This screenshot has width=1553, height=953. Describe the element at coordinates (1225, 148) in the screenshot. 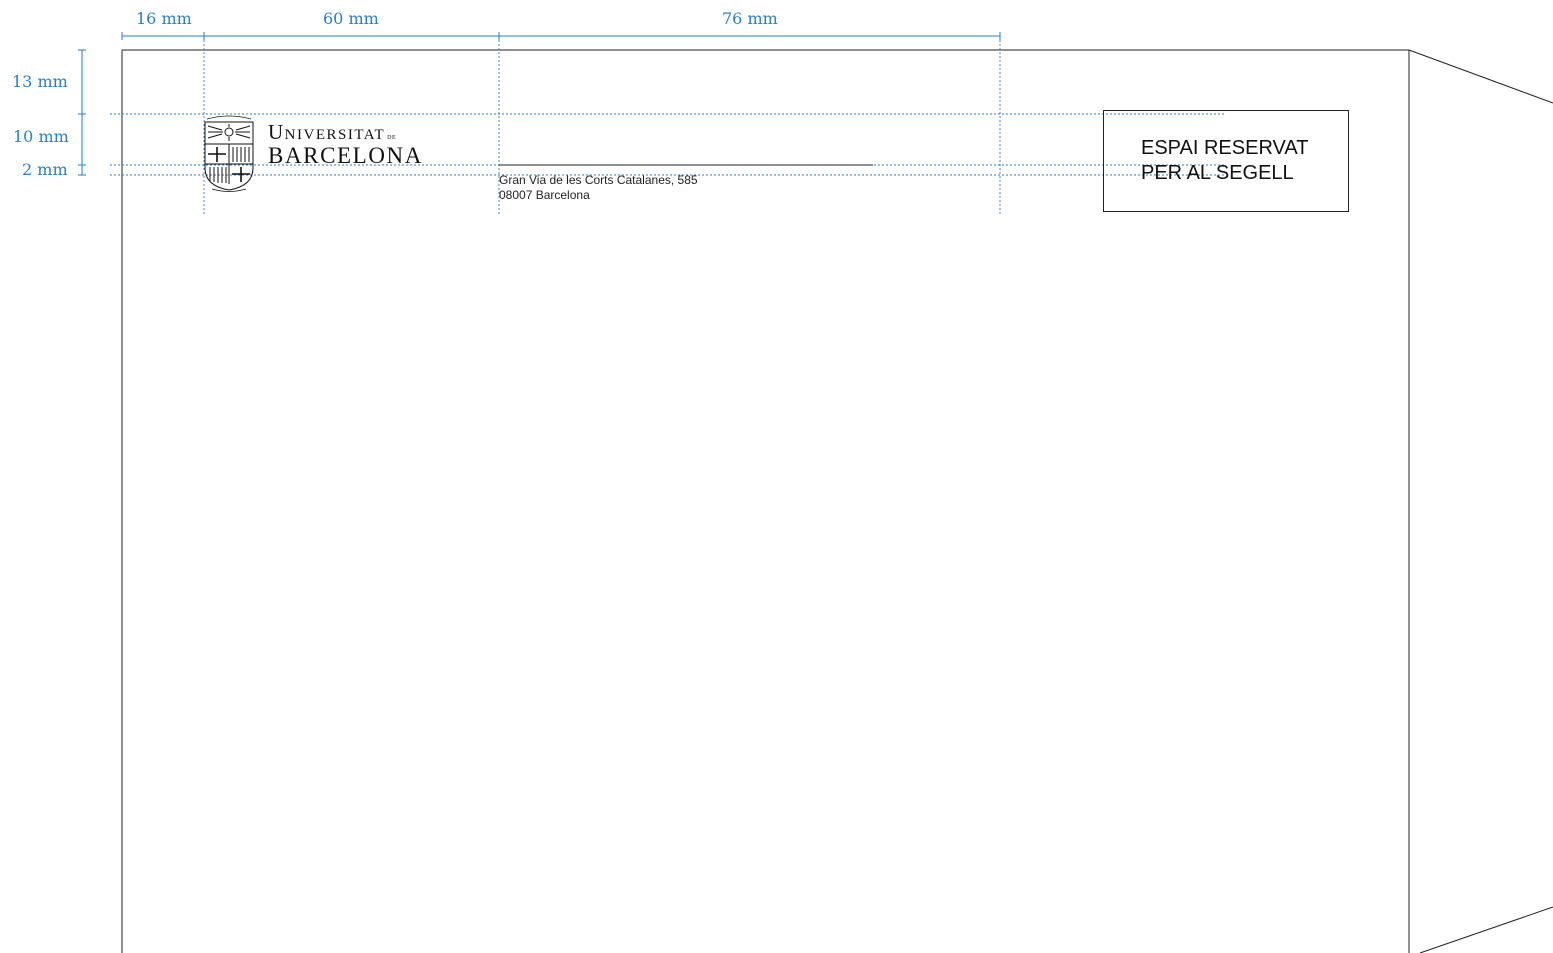

I see `stamp-label-line1: ESPAI RESERVAT` at that location.